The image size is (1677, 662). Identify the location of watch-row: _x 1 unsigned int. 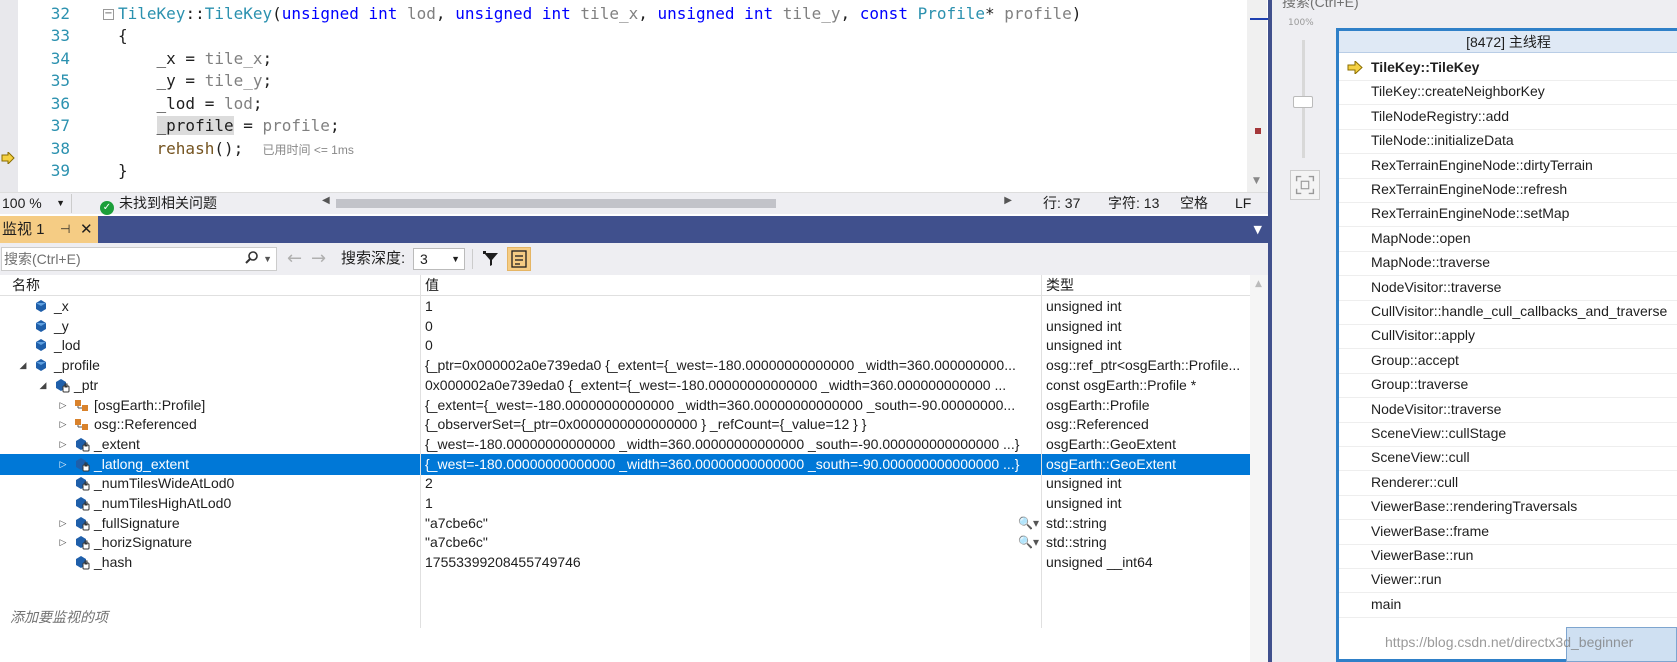
(625, 306).